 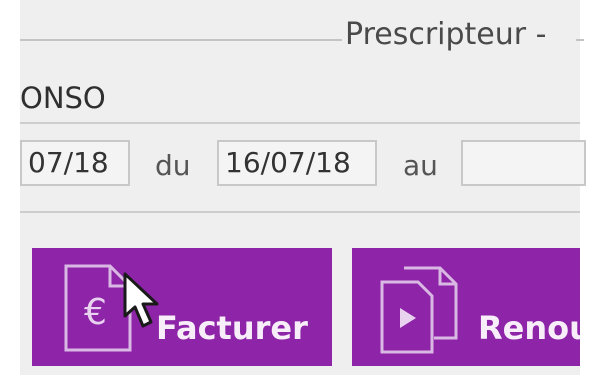 I want to click on row-divider-top, so click(x=300, y=123).